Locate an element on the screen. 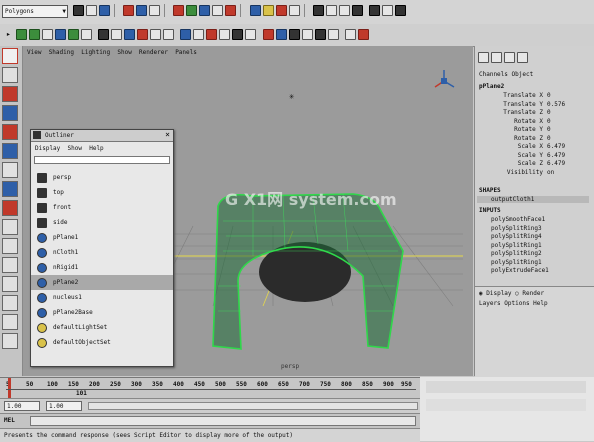  list-item: nucleus1 is located at coordinates (102, 297).